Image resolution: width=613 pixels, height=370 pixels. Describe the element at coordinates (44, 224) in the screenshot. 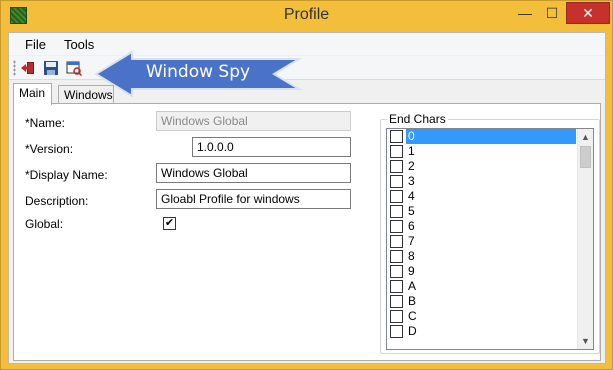

I see `global-label: Global:` at that location.